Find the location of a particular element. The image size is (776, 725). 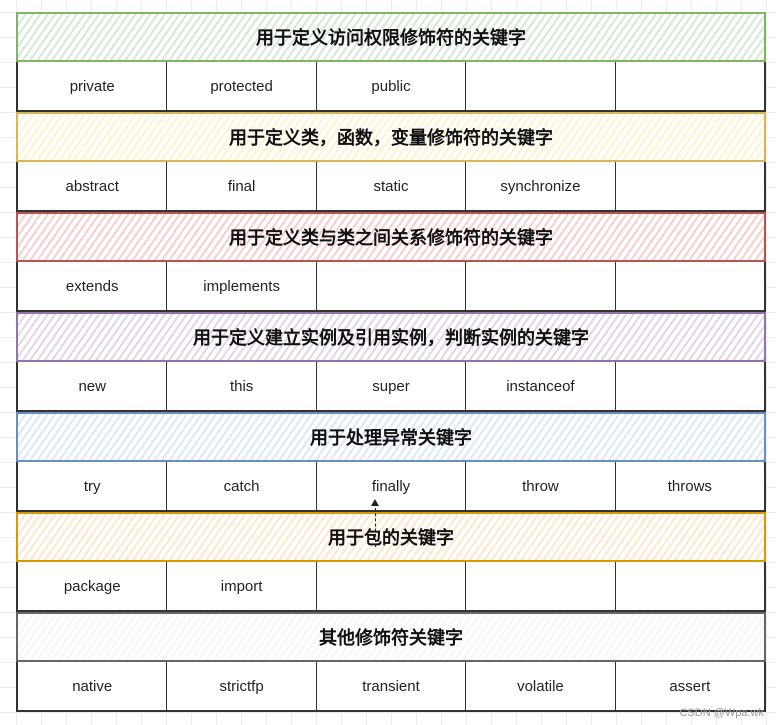

keyword-cell: throws is located at coordinates (690, 487).